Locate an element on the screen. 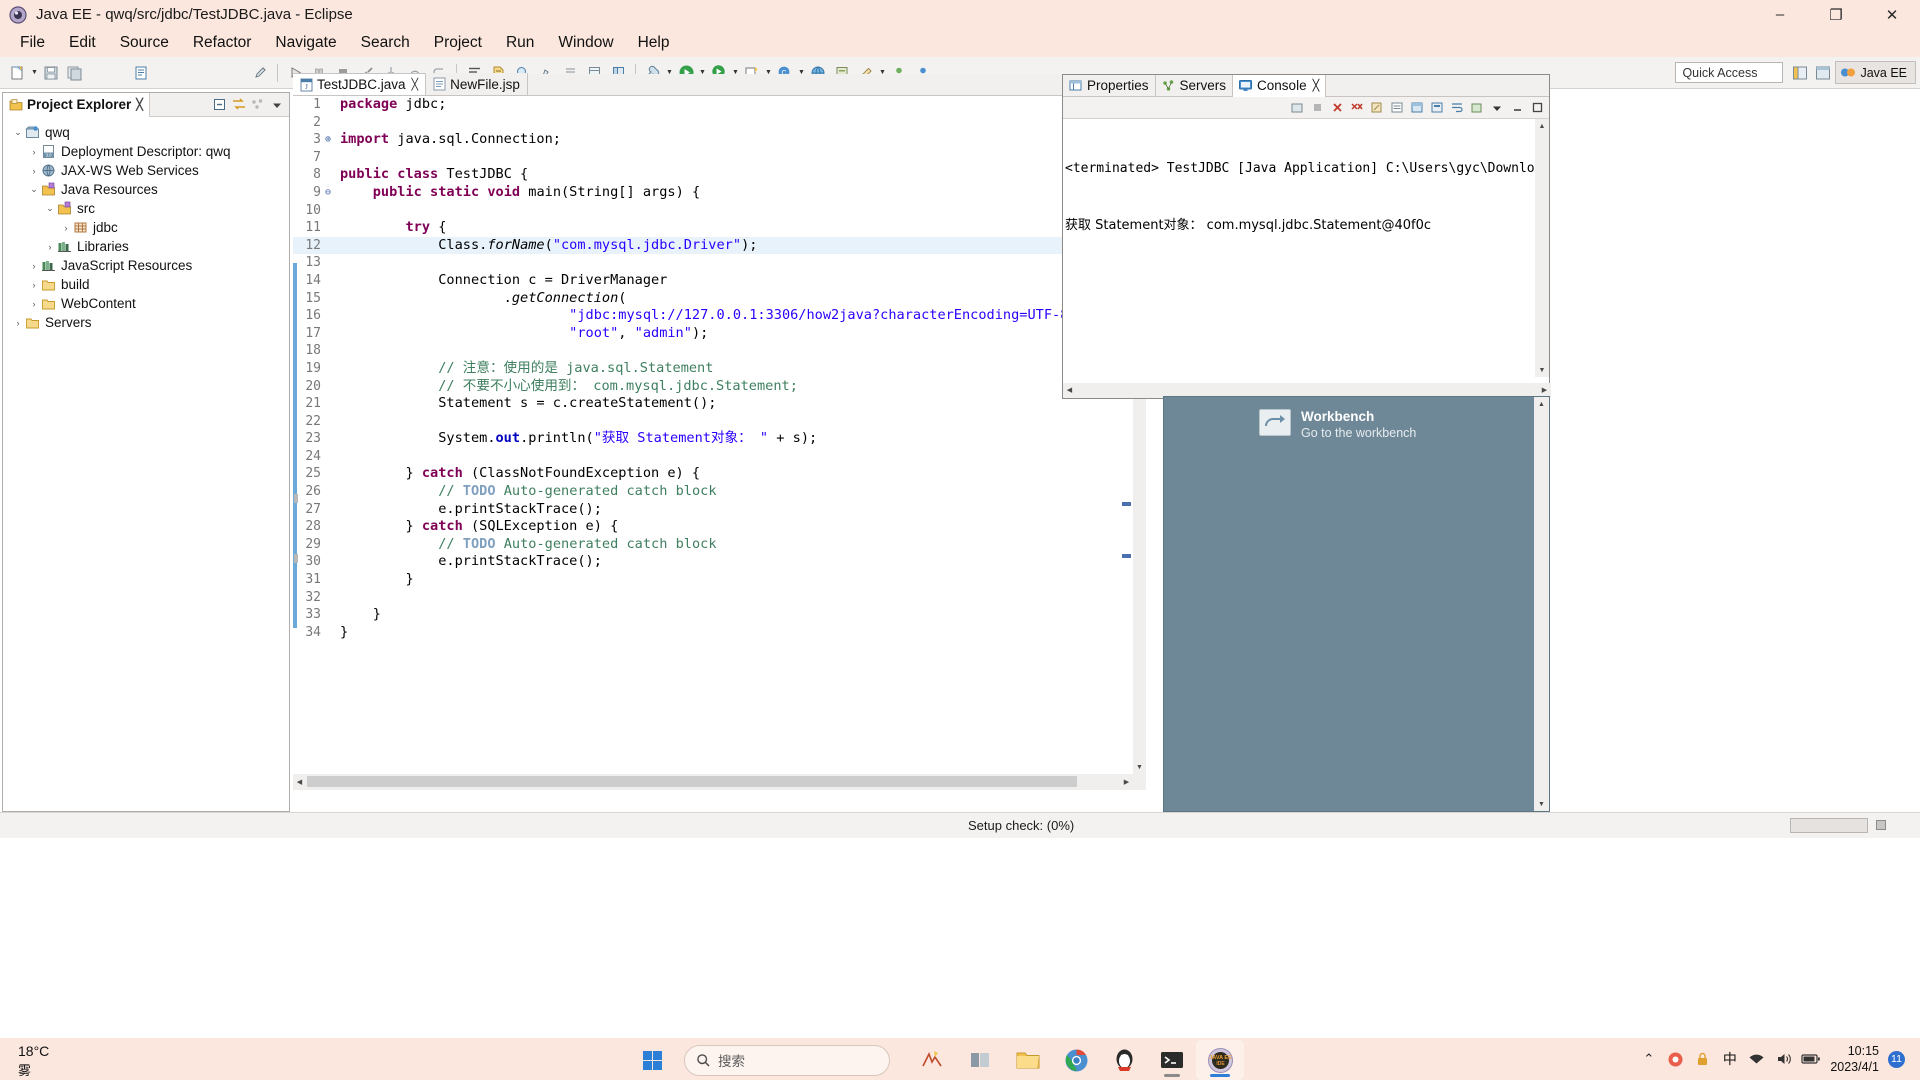 The image size is (1920, 1080). ime-indicator: 中 is located at coordinates (1729, 1059).